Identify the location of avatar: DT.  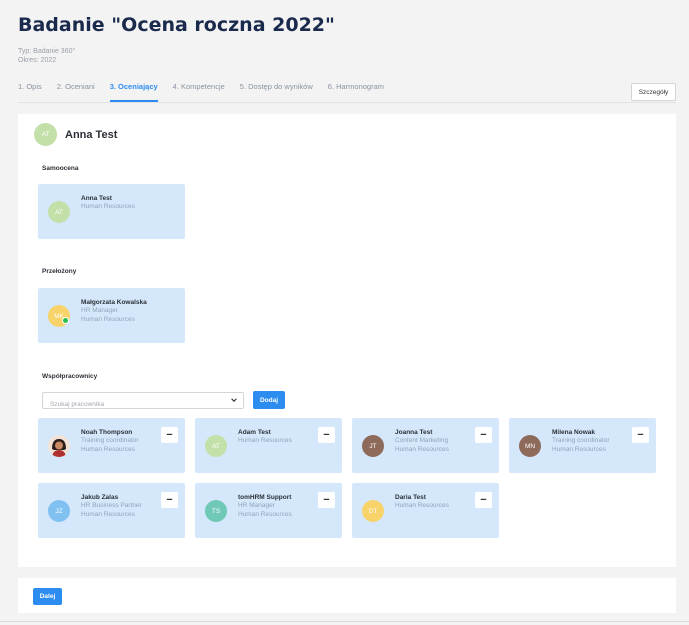
(373, 511).